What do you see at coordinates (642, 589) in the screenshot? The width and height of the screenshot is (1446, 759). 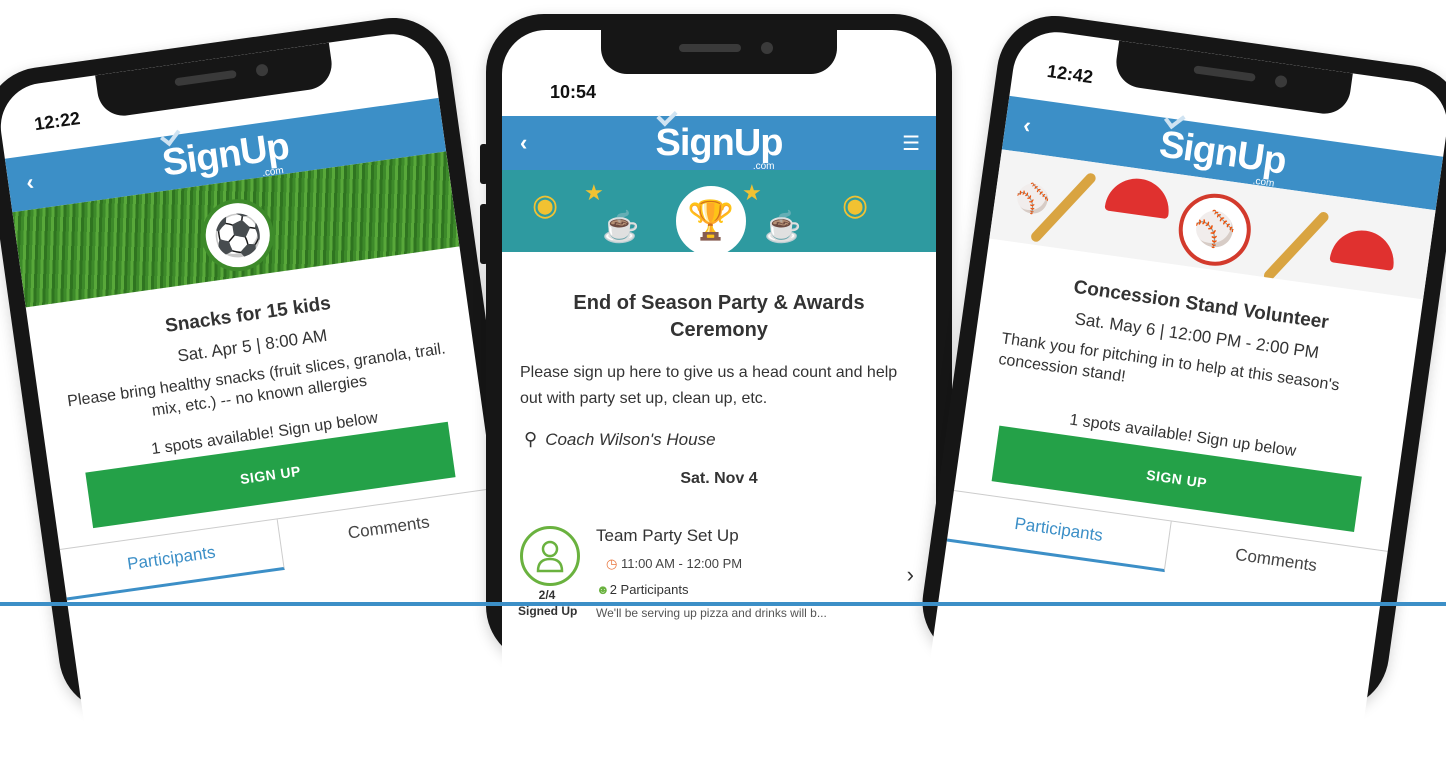 I see `slot-participants: ☻2 Participants` at bounding box center [642, 589].